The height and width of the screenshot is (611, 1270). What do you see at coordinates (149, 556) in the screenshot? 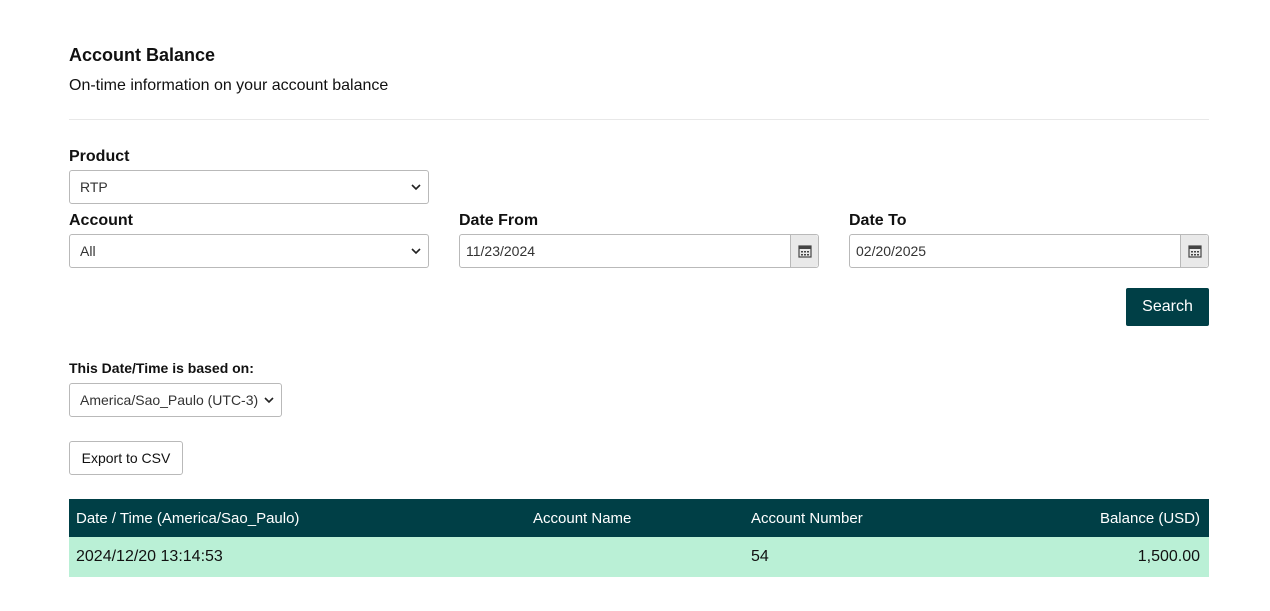
I see `cell-datetime: 2024/12/20 13:14:53` at bounding box center [149, 556].